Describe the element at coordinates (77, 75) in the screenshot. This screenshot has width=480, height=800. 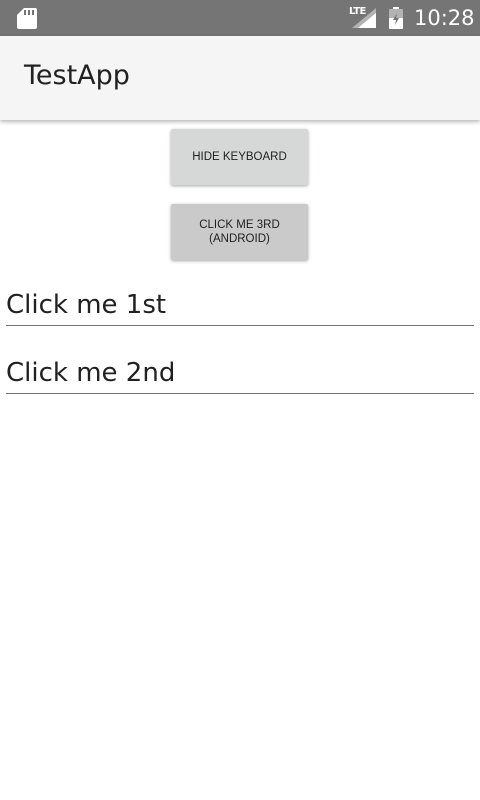
I see `app-title: TestApp` at that location.